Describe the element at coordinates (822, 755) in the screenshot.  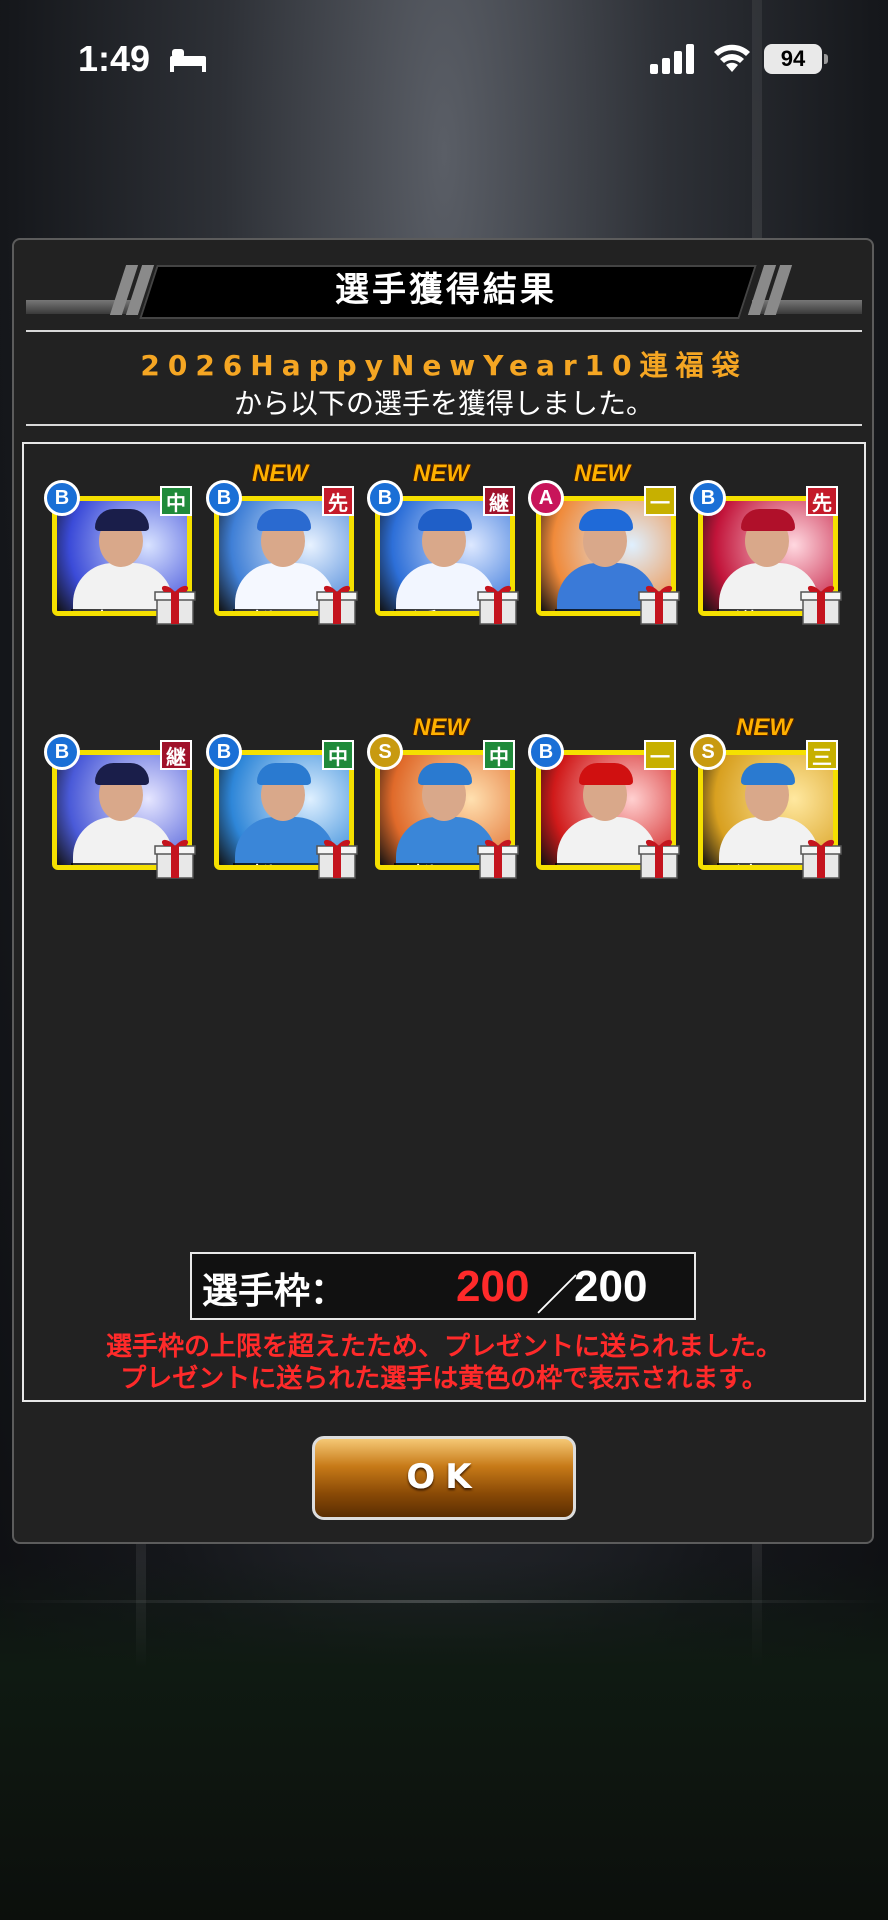
I see `position-badge: 三` at that location.